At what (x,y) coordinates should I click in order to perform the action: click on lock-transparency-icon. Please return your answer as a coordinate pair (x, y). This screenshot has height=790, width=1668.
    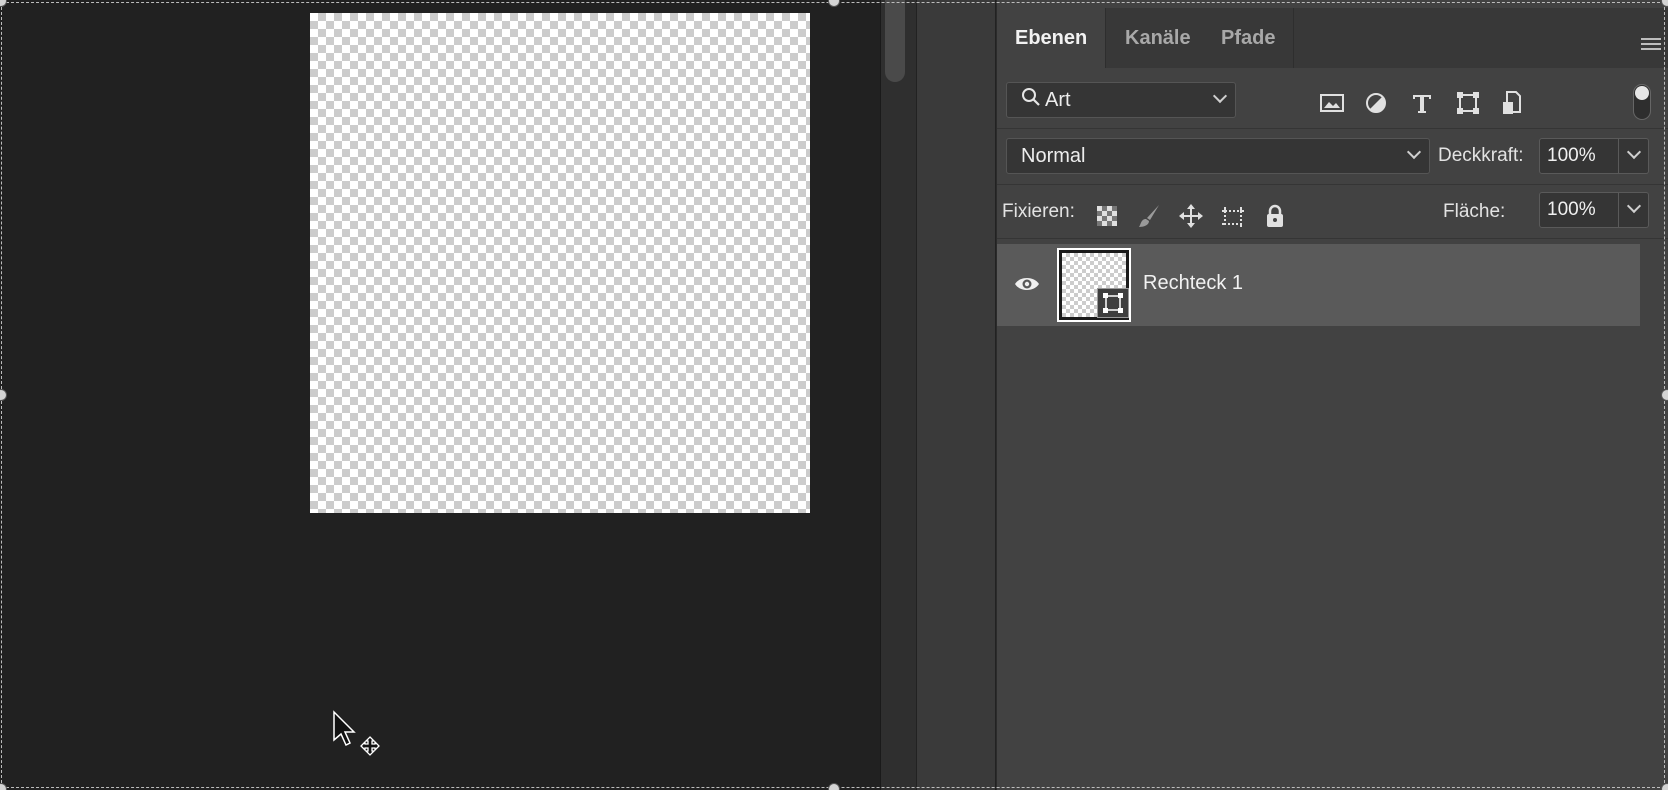
    Looking at the image, I should click on (1107, 216).